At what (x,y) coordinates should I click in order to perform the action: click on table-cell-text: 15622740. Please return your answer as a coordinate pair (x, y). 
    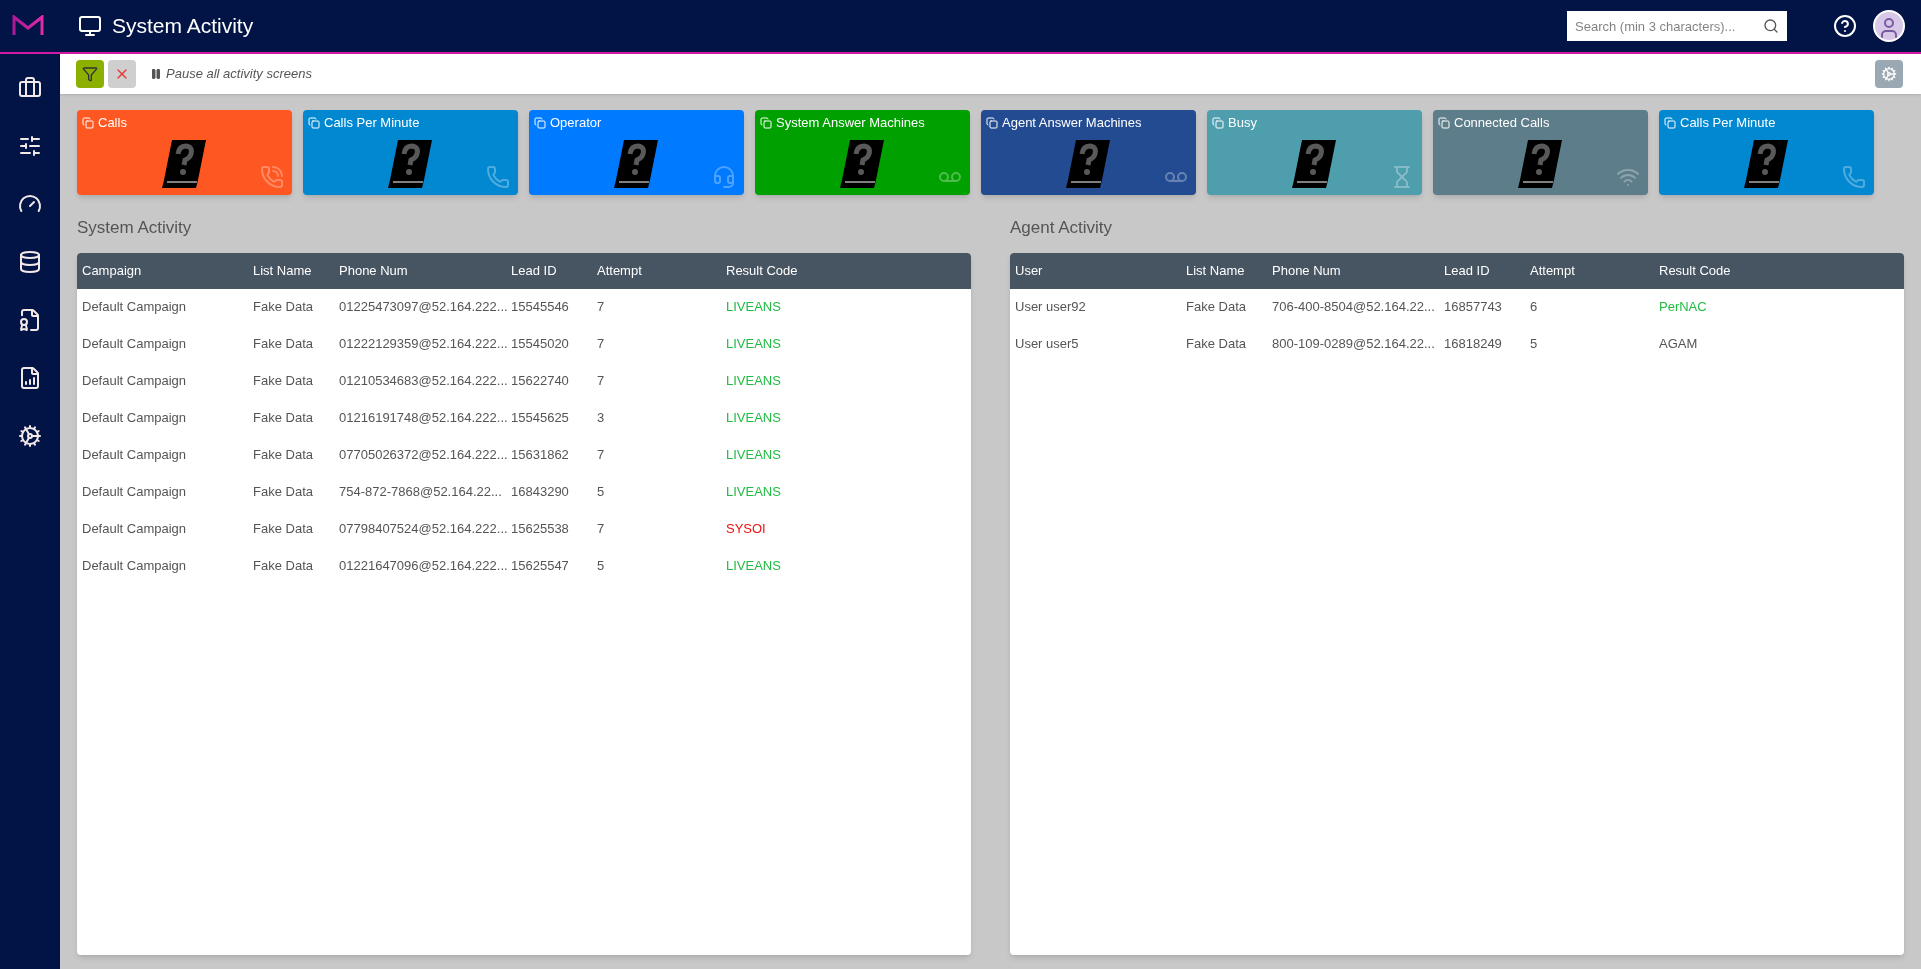
    Looking at the image, I should click on (540, 381).